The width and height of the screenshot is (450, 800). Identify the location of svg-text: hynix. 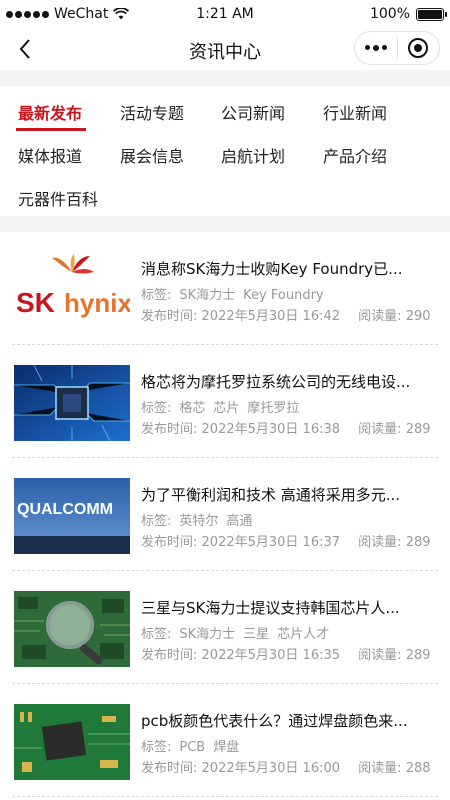
(97, 303).